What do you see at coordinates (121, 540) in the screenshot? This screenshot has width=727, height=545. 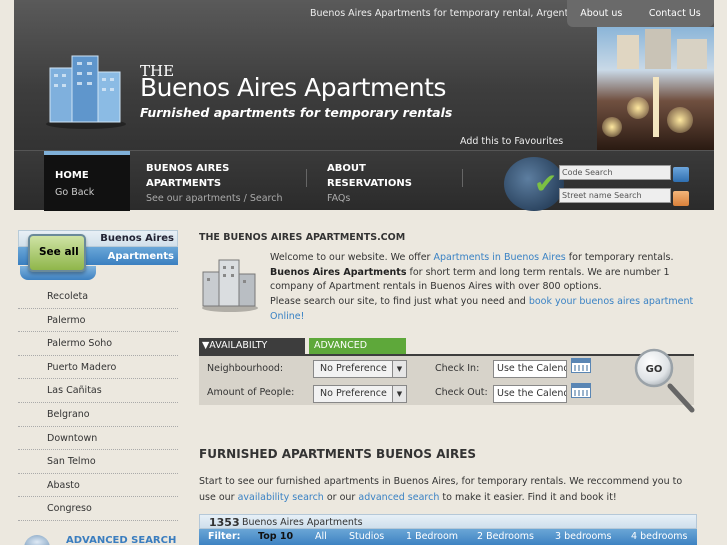 I see `sidebar-advanced-search-label: ADVANCED SEARCH` at bounding box center [121, 540].